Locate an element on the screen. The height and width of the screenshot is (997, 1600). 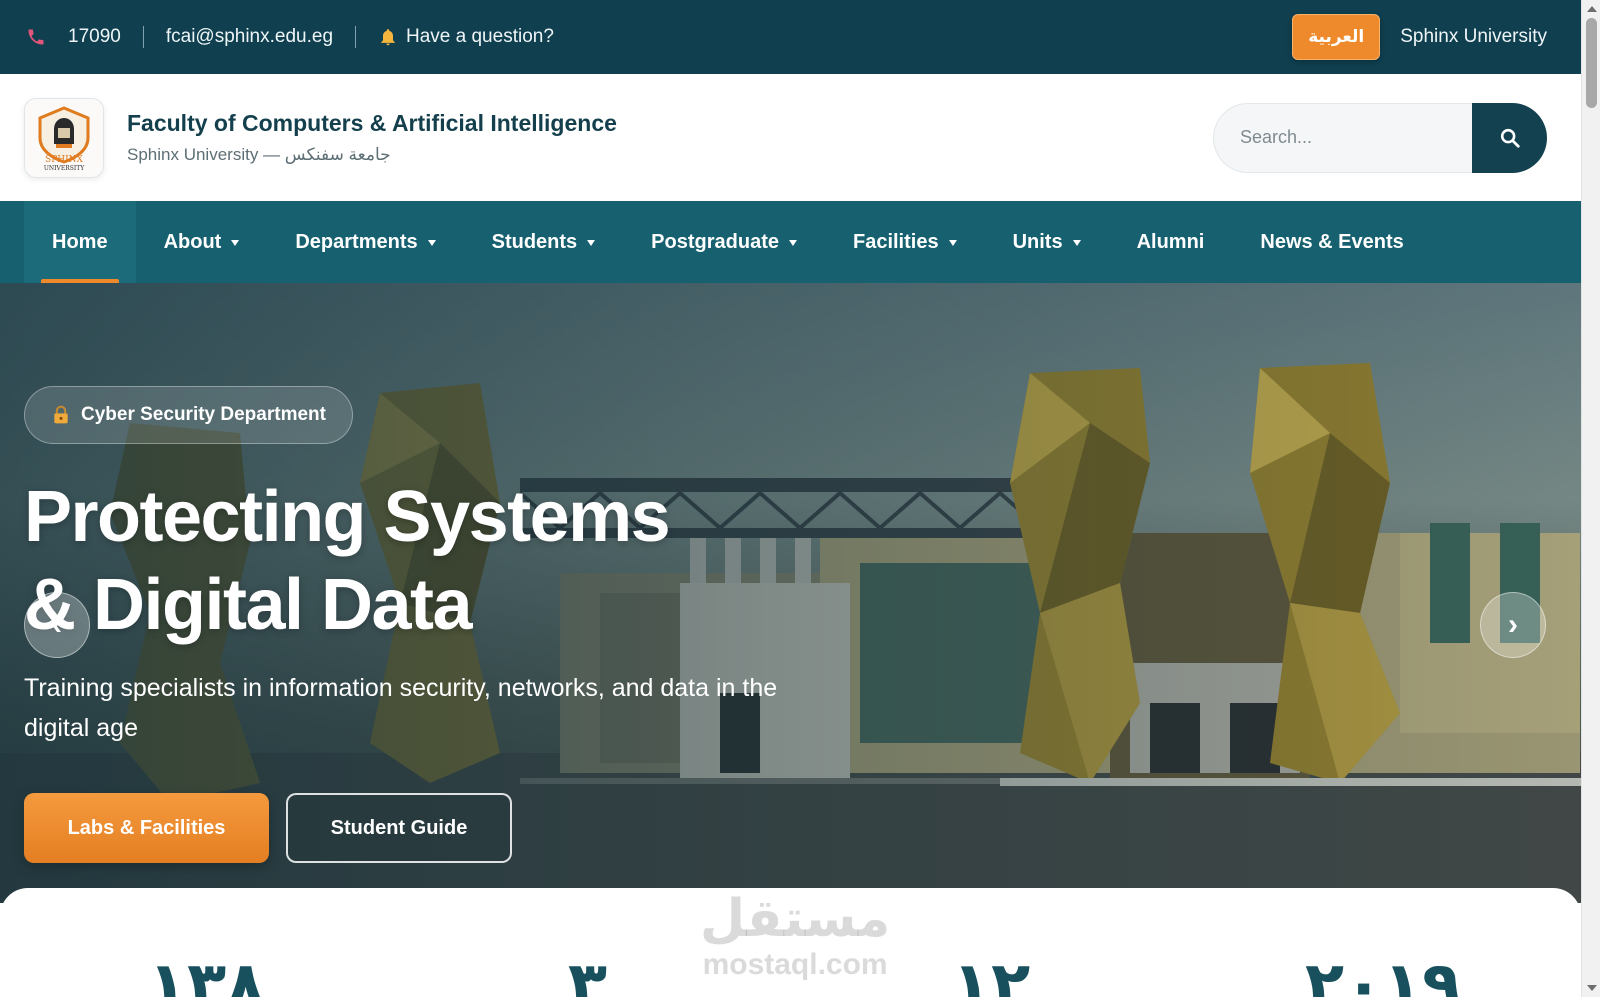
search-input is located at coordinates (1342, 137).